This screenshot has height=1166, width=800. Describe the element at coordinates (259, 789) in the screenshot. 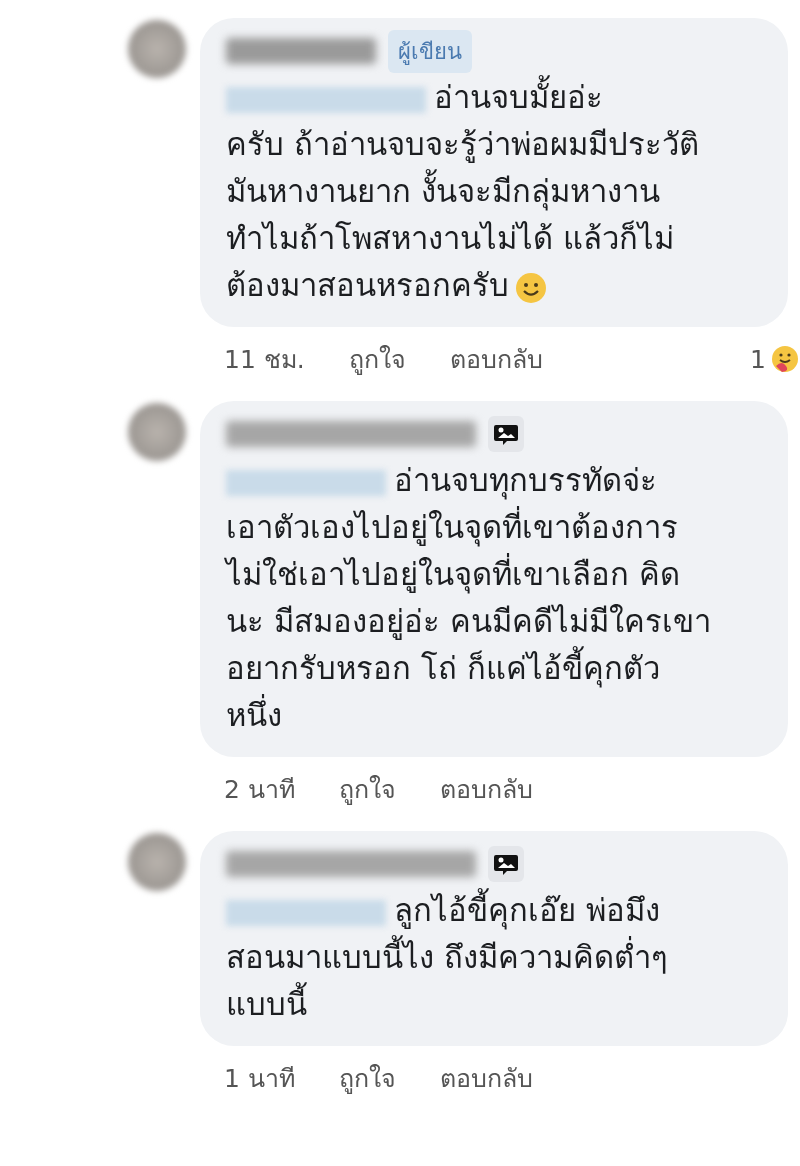

I see `timestamp: 2 นาที` at that location.